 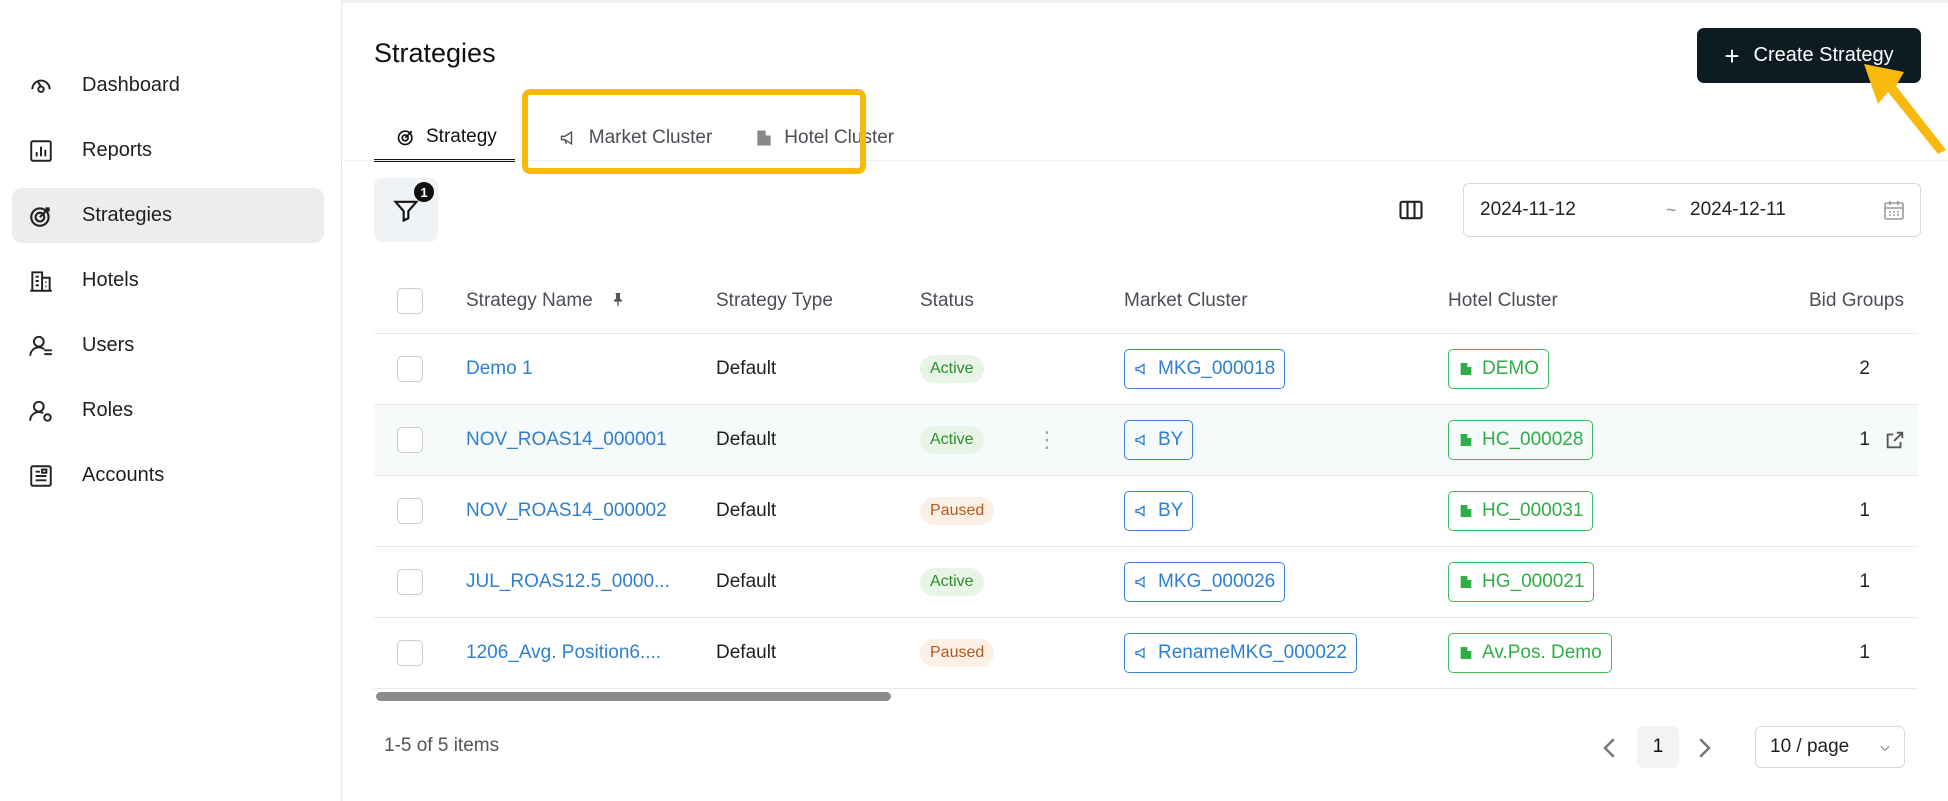 I want to click on date-end-input: 2024-12-11, so click(x=1738, y=210).